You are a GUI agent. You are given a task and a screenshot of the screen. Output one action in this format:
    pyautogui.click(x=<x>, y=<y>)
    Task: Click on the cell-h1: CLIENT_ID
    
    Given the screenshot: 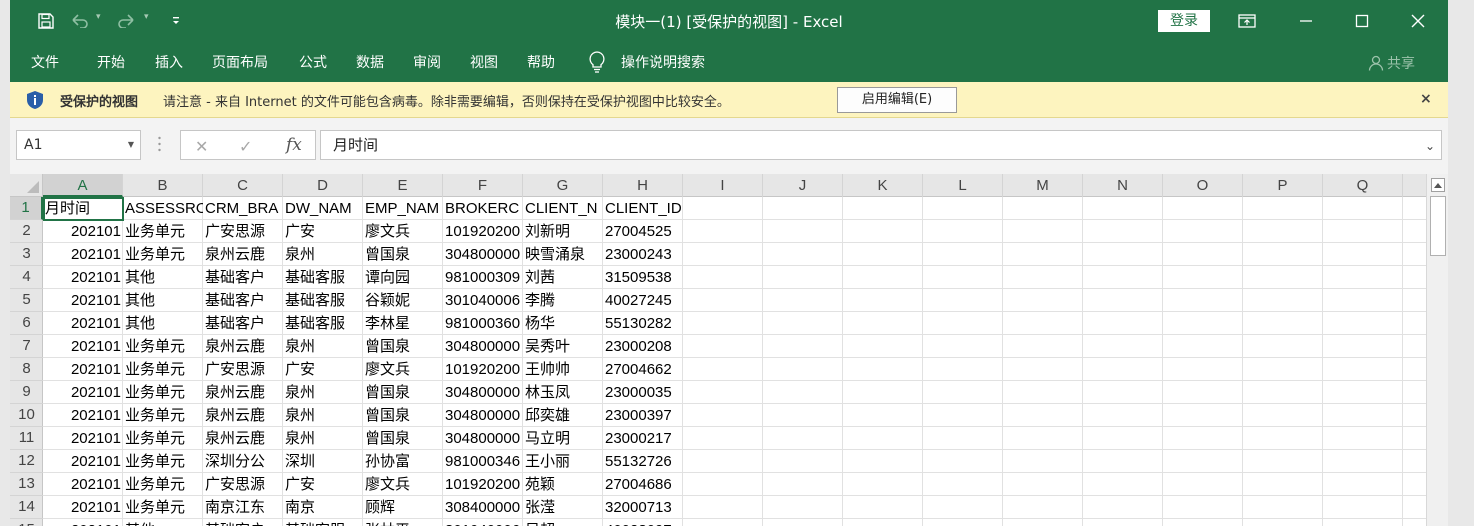 What is the action you would take?
    pyautogui.click(x=643, y=208)
    